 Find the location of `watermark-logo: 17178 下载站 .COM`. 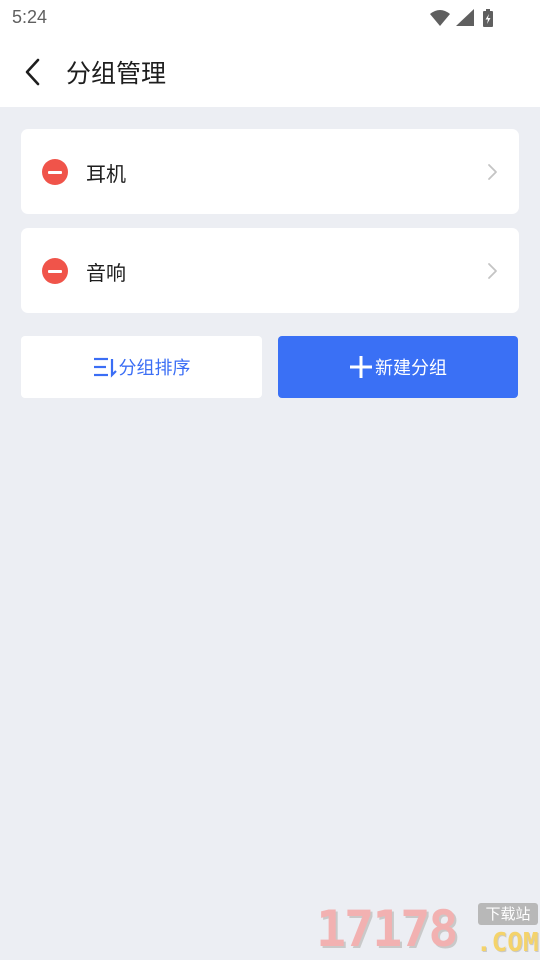

watermark-logo: 17178 下载站 .COM is located at coordinates (428, 930).